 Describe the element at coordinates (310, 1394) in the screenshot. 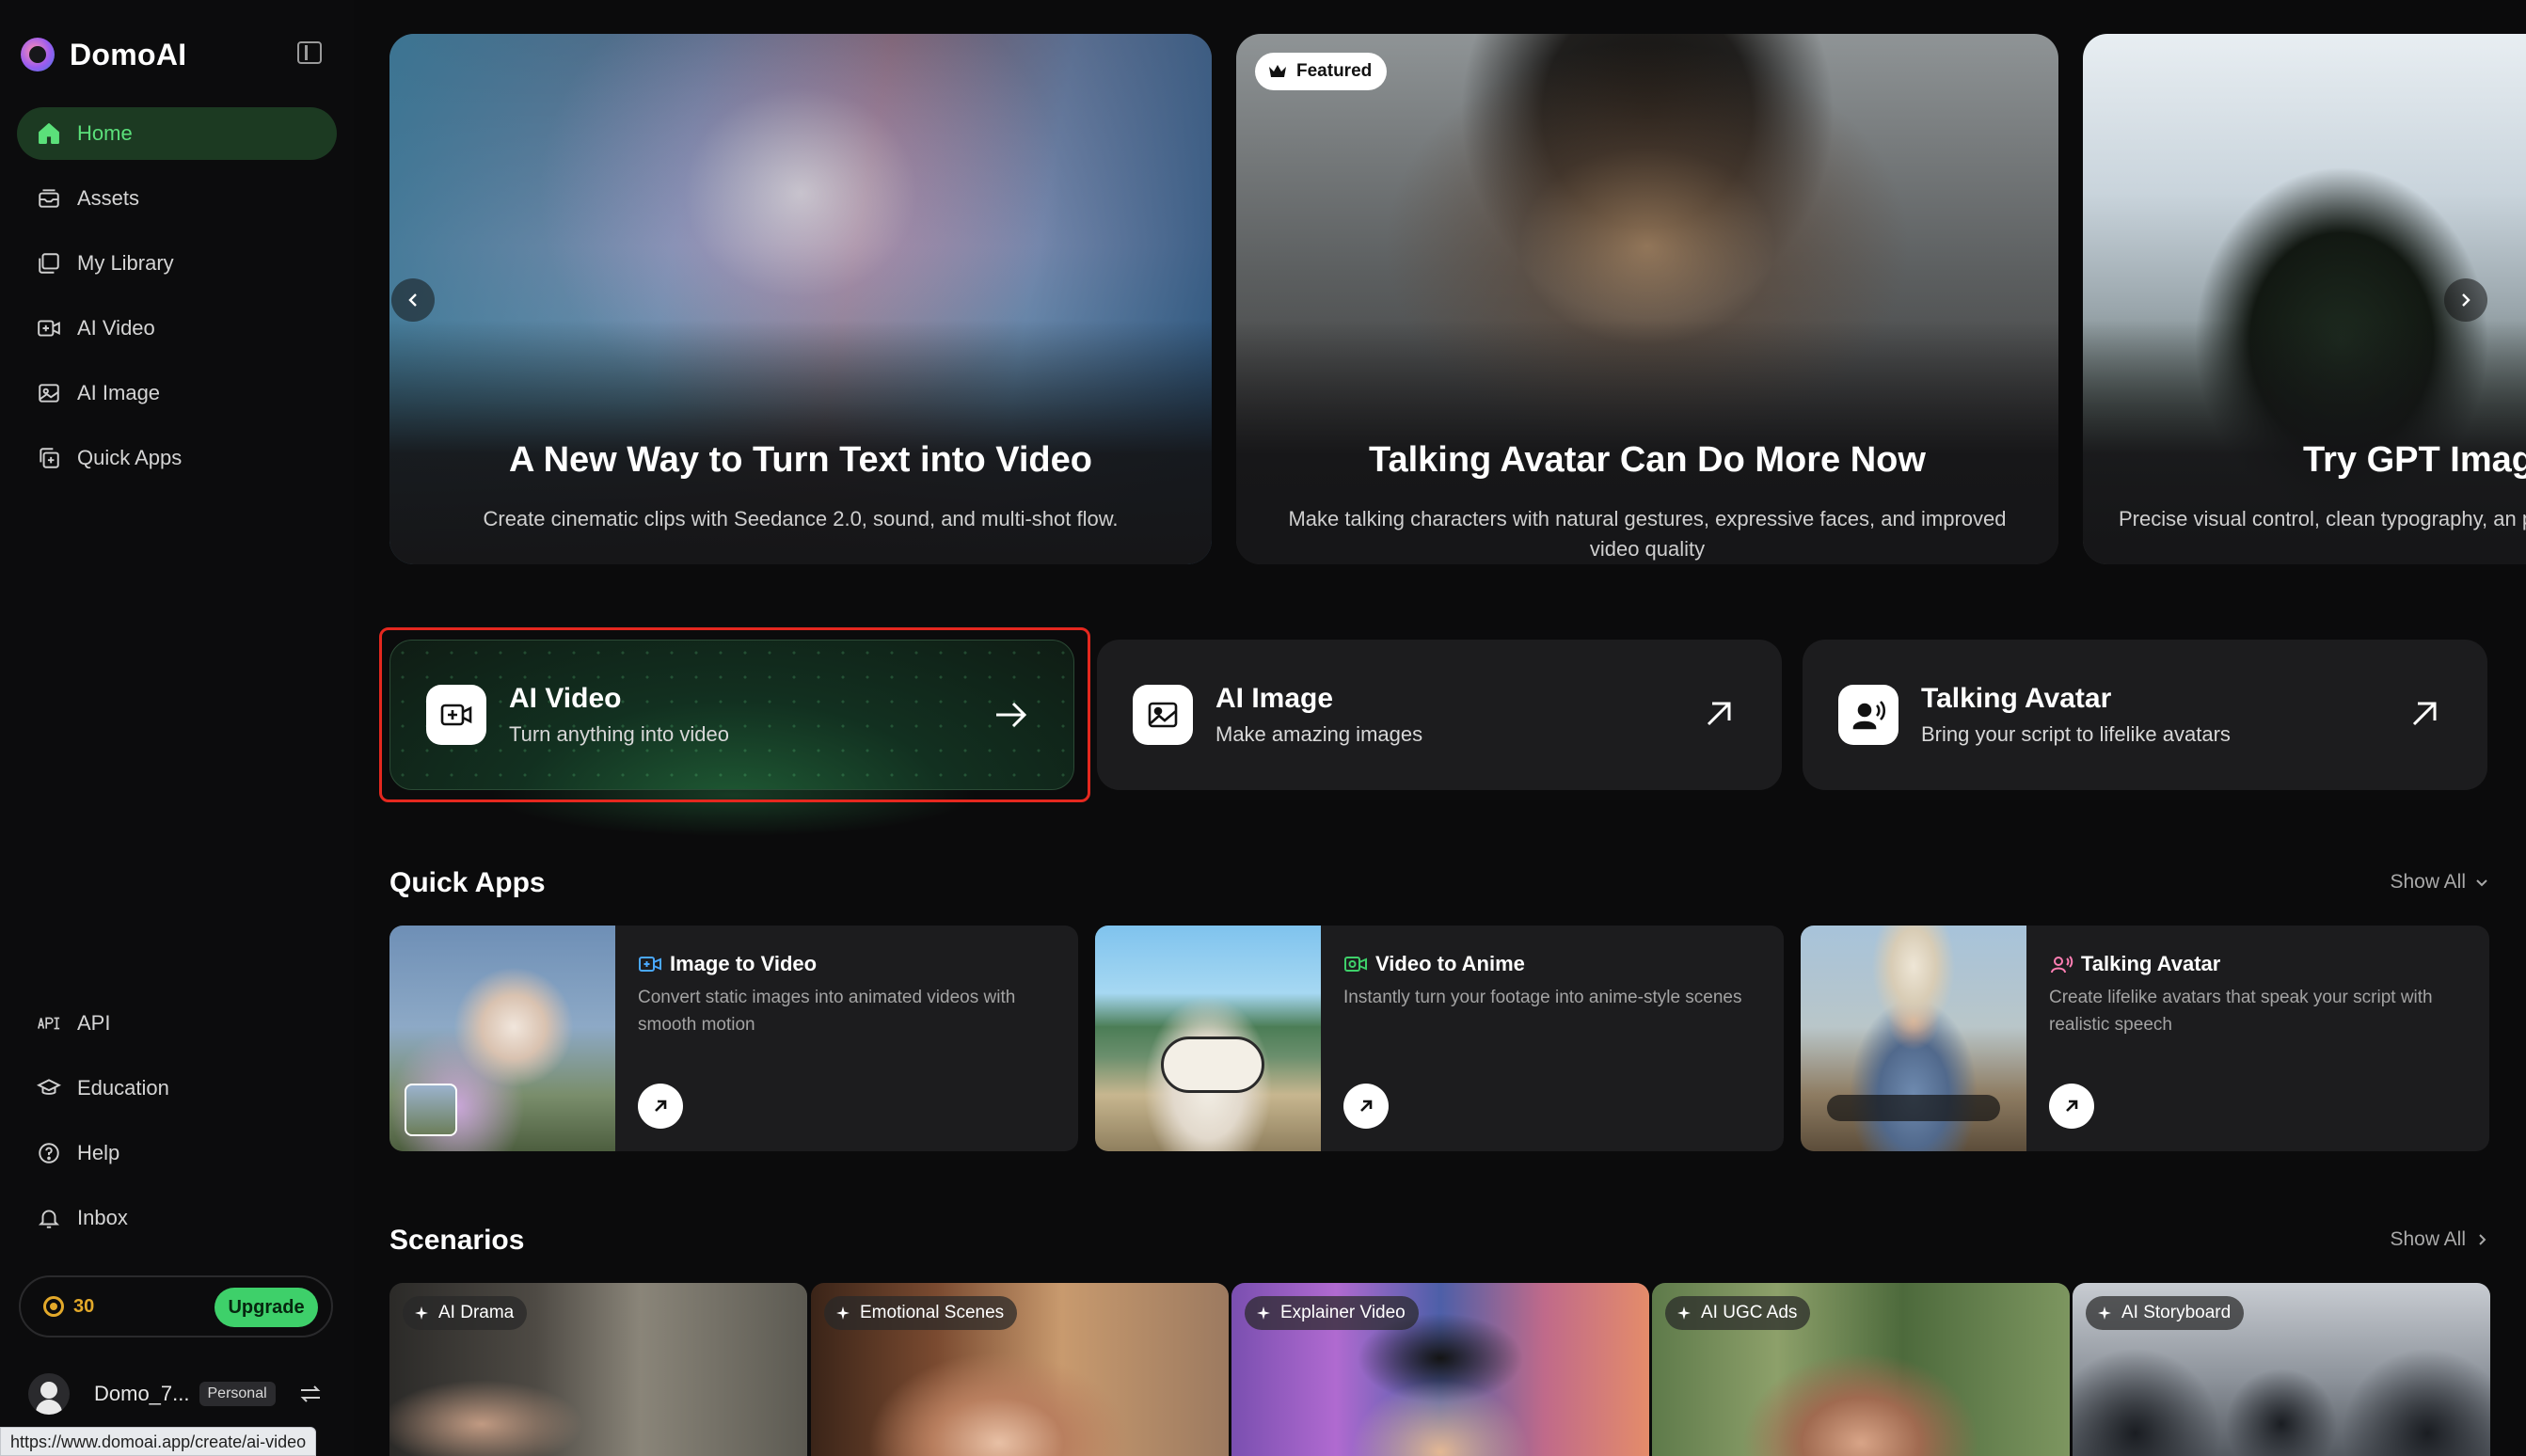

I see `switch-account-icon` at that location.